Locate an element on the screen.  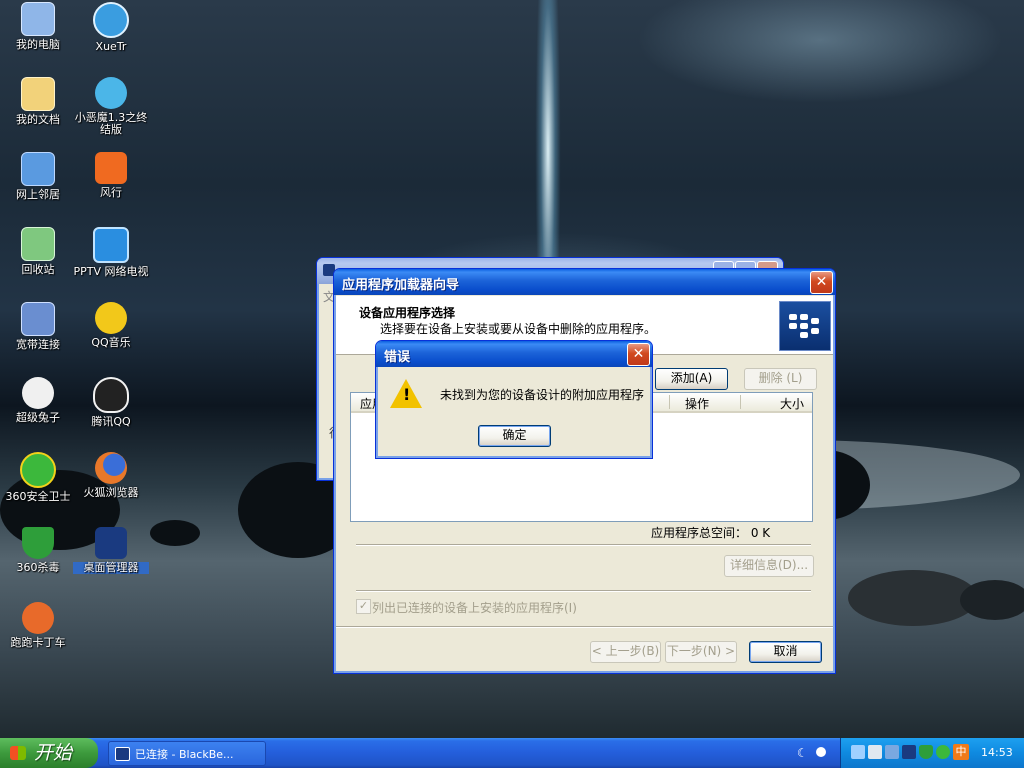
desktop-icon-my-computer: 我的电脑 is located at coordinates (38, 26).